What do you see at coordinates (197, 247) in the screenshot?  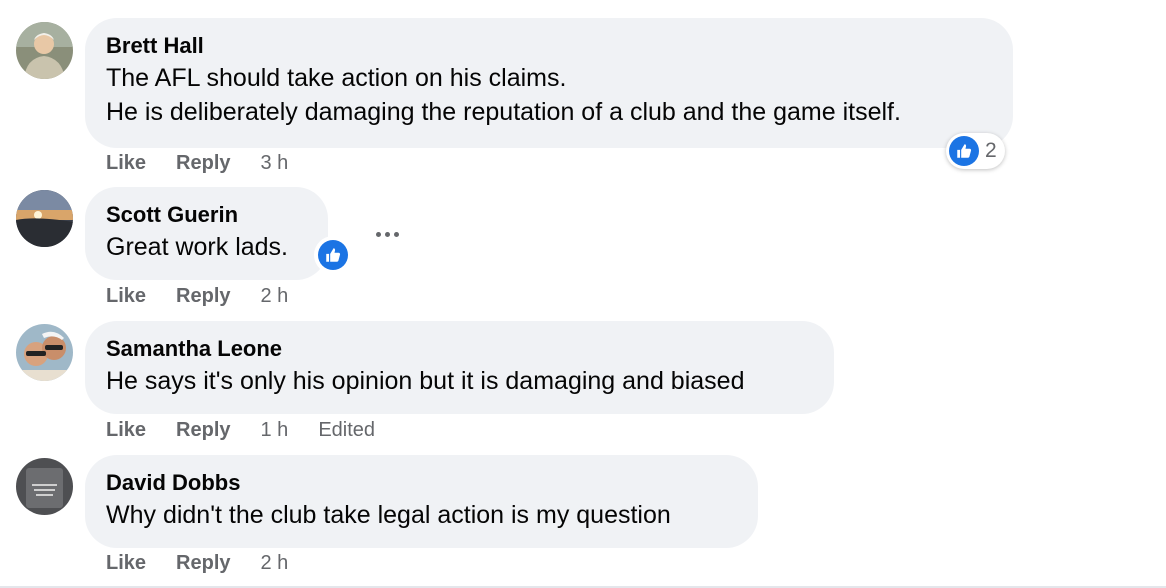 I see `comment-text: Great work lads.` at bounding box center [197, 247].